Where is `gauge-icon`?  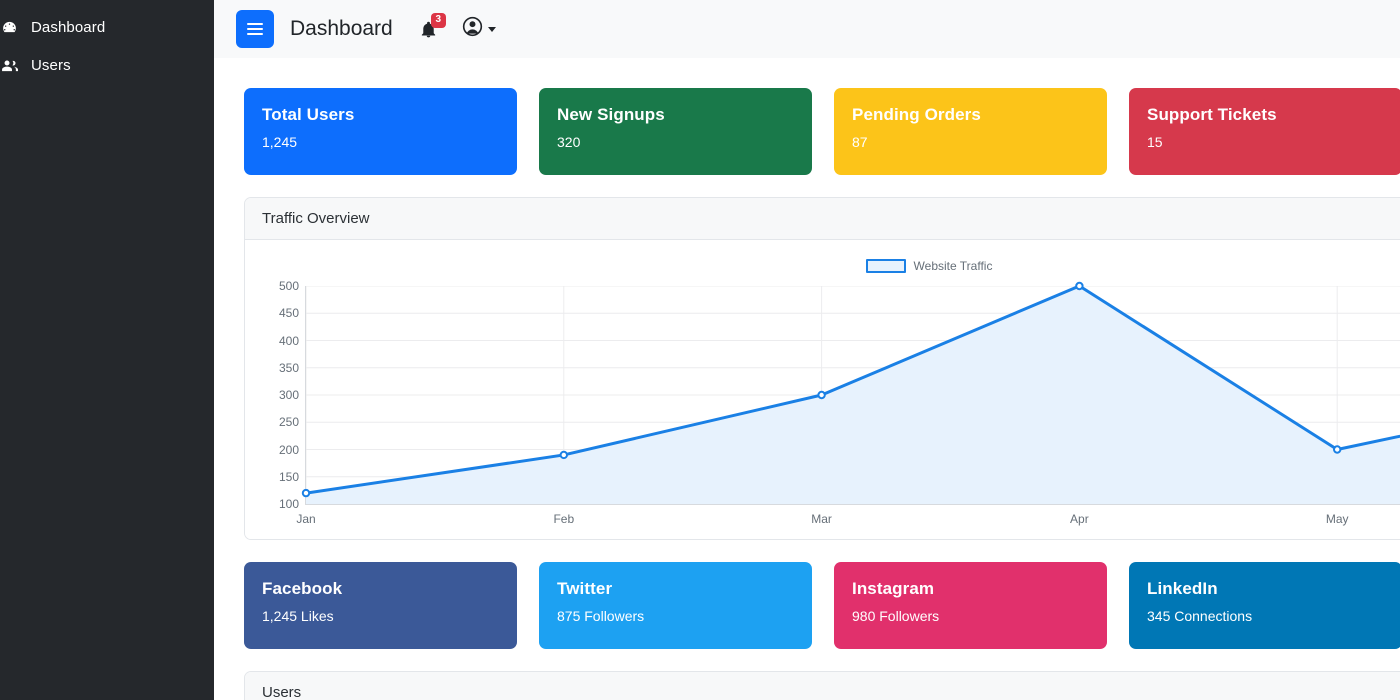
gauge-icon is located at coordinates (9, 27).